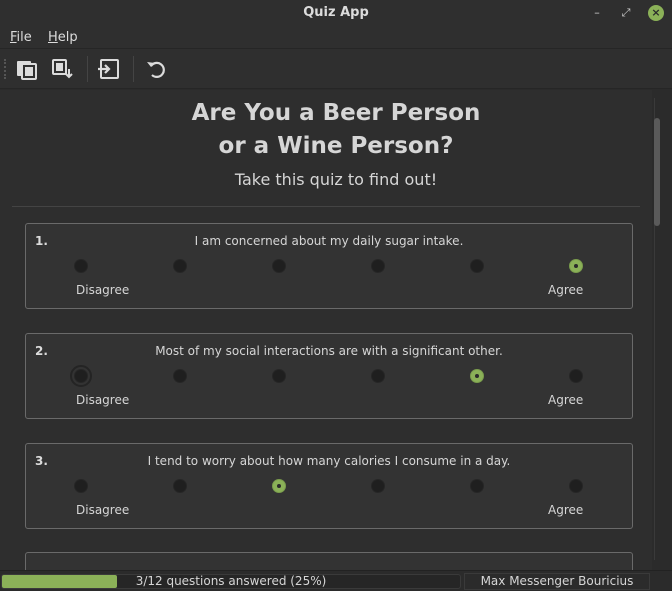  What do you see at coordinates (657, 172) in the screenshot?
I see `scrollbar-thumb` at bounding box center [657, 172].